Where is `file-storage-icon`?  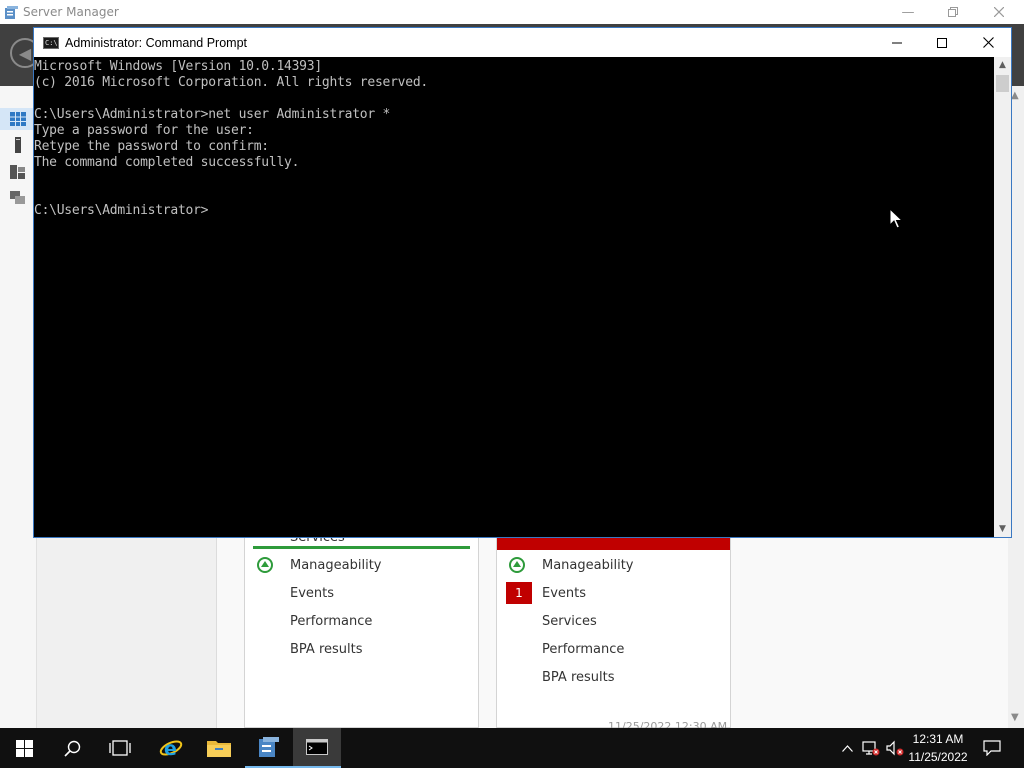 file-storage-icon is located at coordinates (17, 197).